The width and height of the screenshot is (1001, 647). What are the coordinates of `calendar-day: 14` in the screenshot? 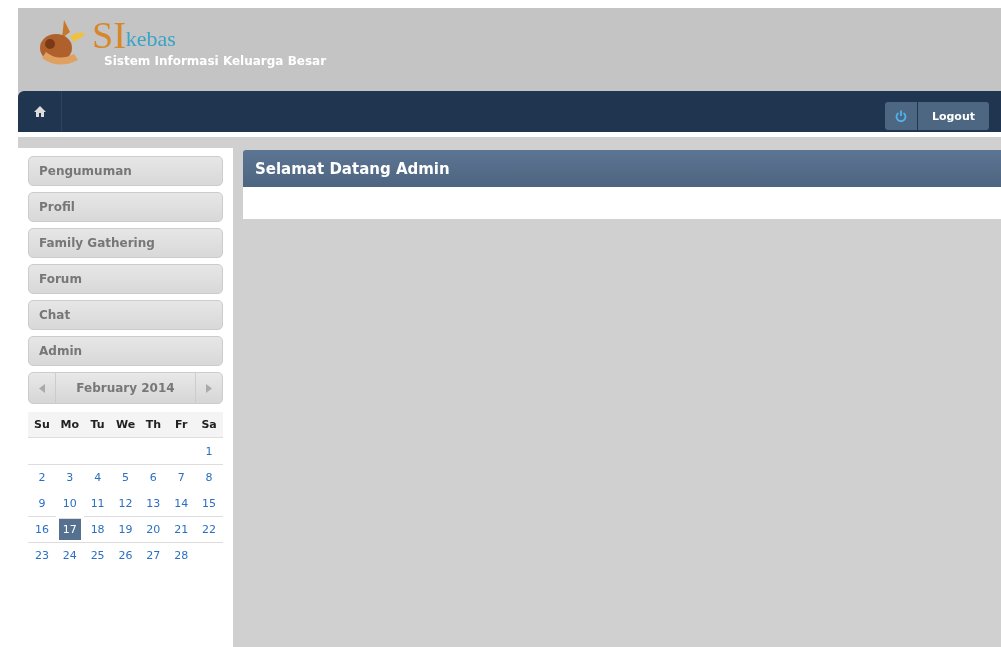 It's located at (181, 503).